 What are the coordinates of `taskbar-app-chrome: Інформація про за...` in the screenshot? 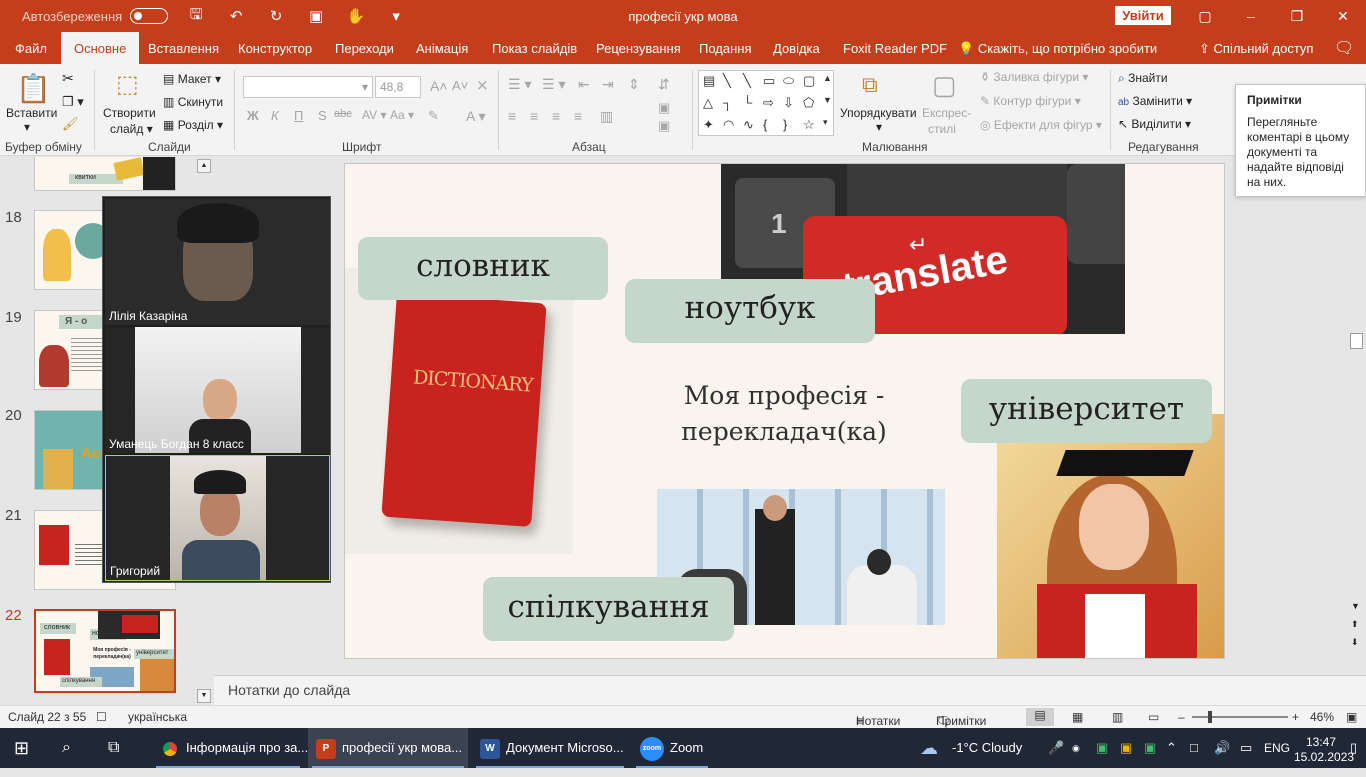 It's located at (230, 748).